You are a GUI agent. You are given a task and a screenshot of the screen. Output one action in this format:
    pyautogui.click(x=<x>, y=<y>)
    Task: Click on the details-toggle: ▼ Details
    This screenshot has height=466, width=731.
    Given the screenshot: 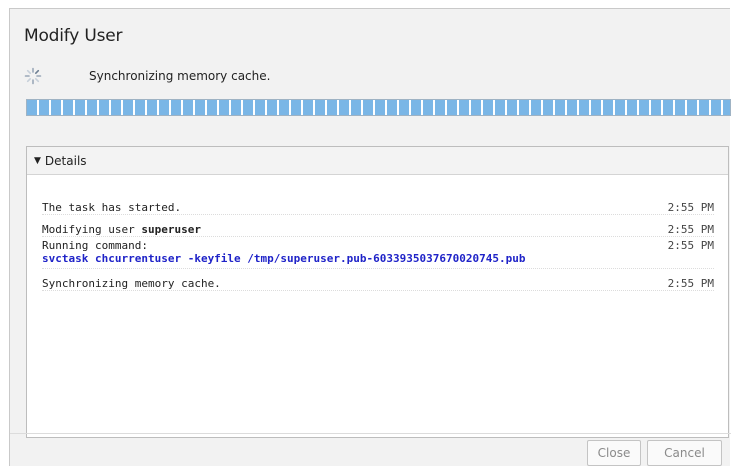 What is the action you would take?
    pyautogui.click(x=377, y=161)
    